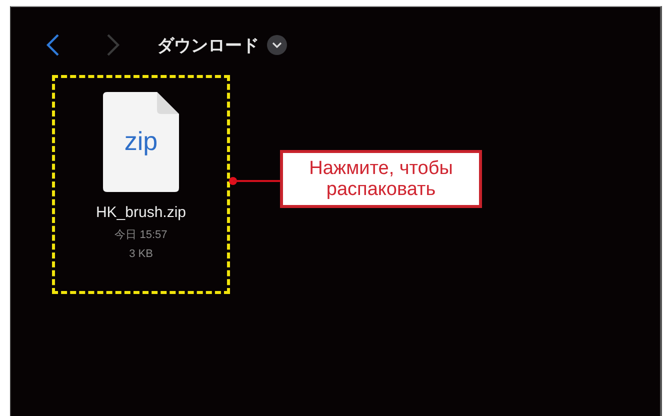 This screenshot has width=664, height=416. Describe the element at coordinates (141, 254) in the screenshot. I see `file-size: 3 KB` at that location.